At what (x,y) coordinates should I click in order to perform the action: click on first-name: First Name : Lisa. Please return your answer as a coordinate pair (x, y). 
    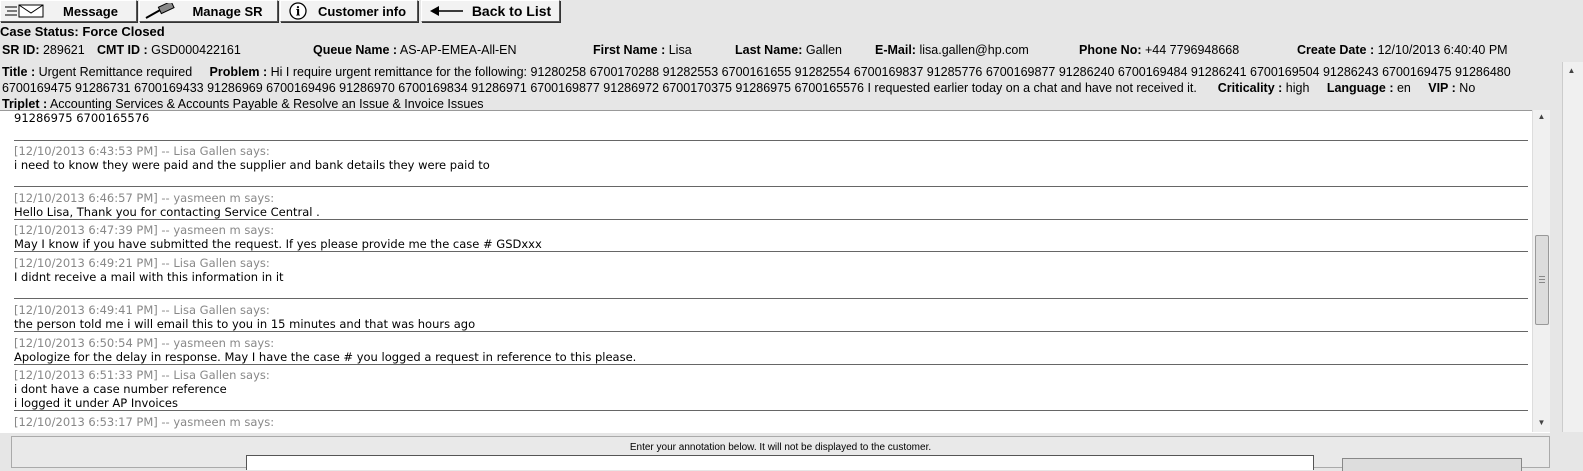
    Looking at the image, I should click on (642, 50).